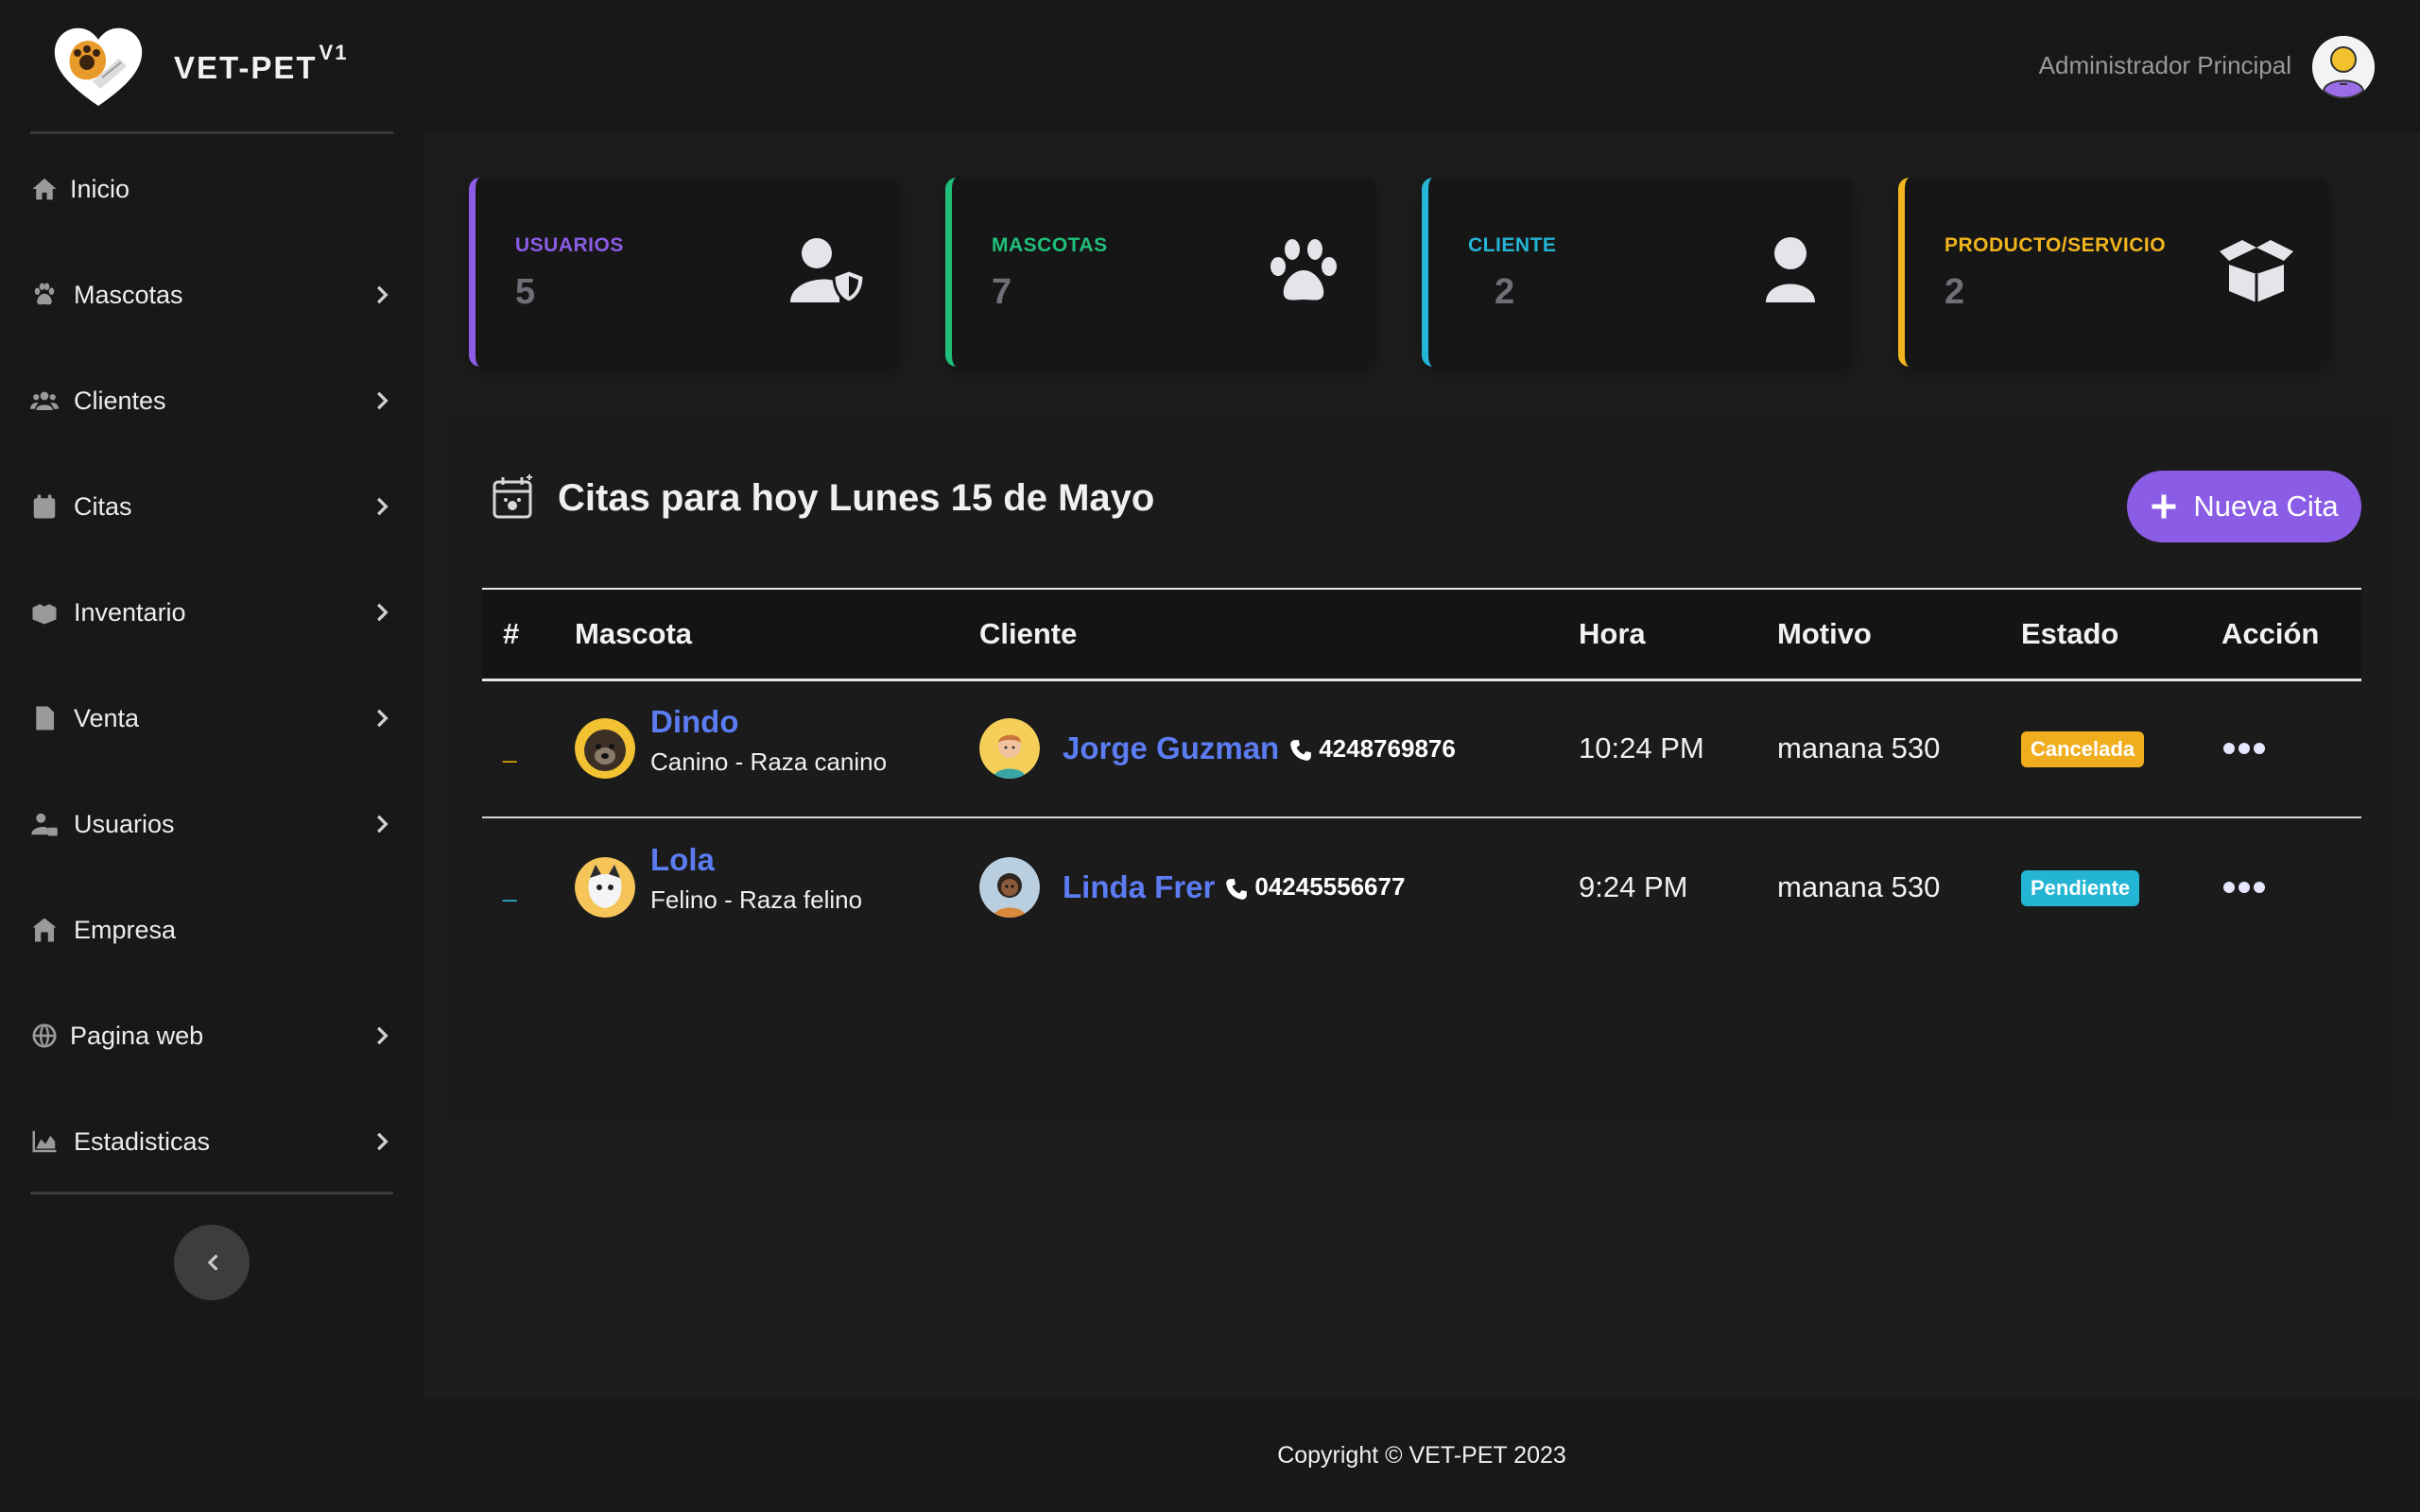 The height and width of the screenshot is (1512, 2420). What do you see at coordinates (100, 188) in the screenshot?
I see `sidebar-item-label: Inicio` at bounding box center [100, 188].